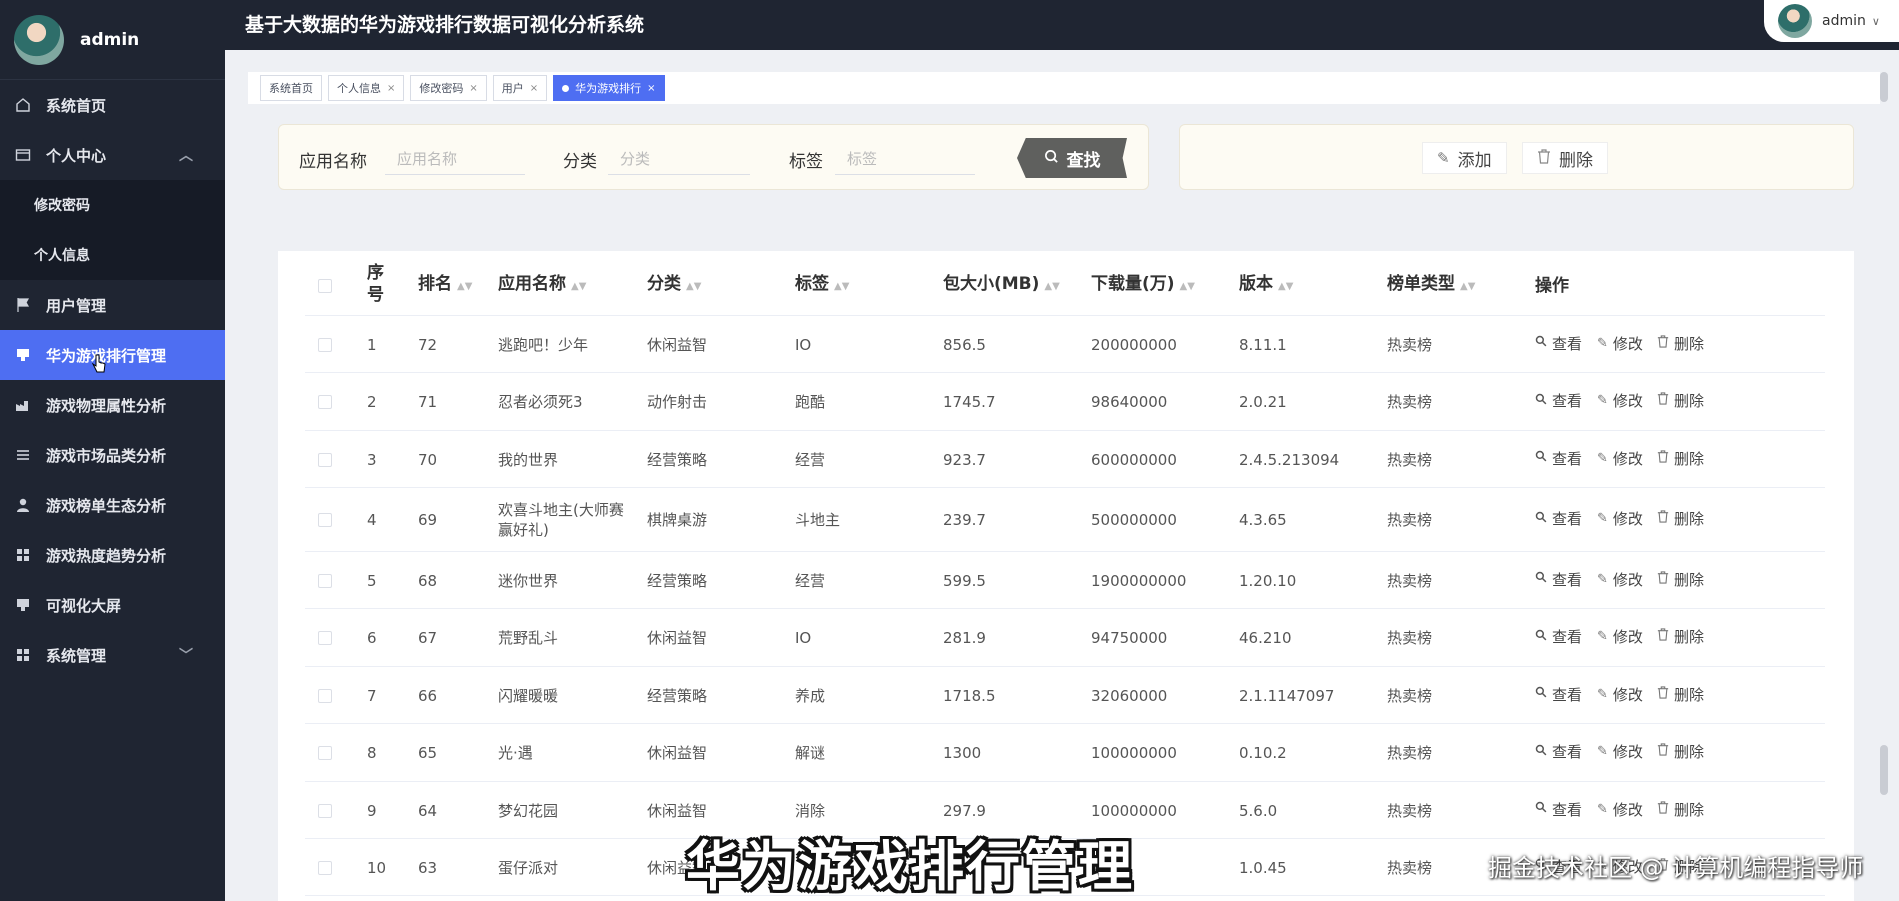 The height and width of the screenshot is (901, 1899). I want to click on sidebar-item-market-analysis: 游戏市场品类分析, so click(112, 455).